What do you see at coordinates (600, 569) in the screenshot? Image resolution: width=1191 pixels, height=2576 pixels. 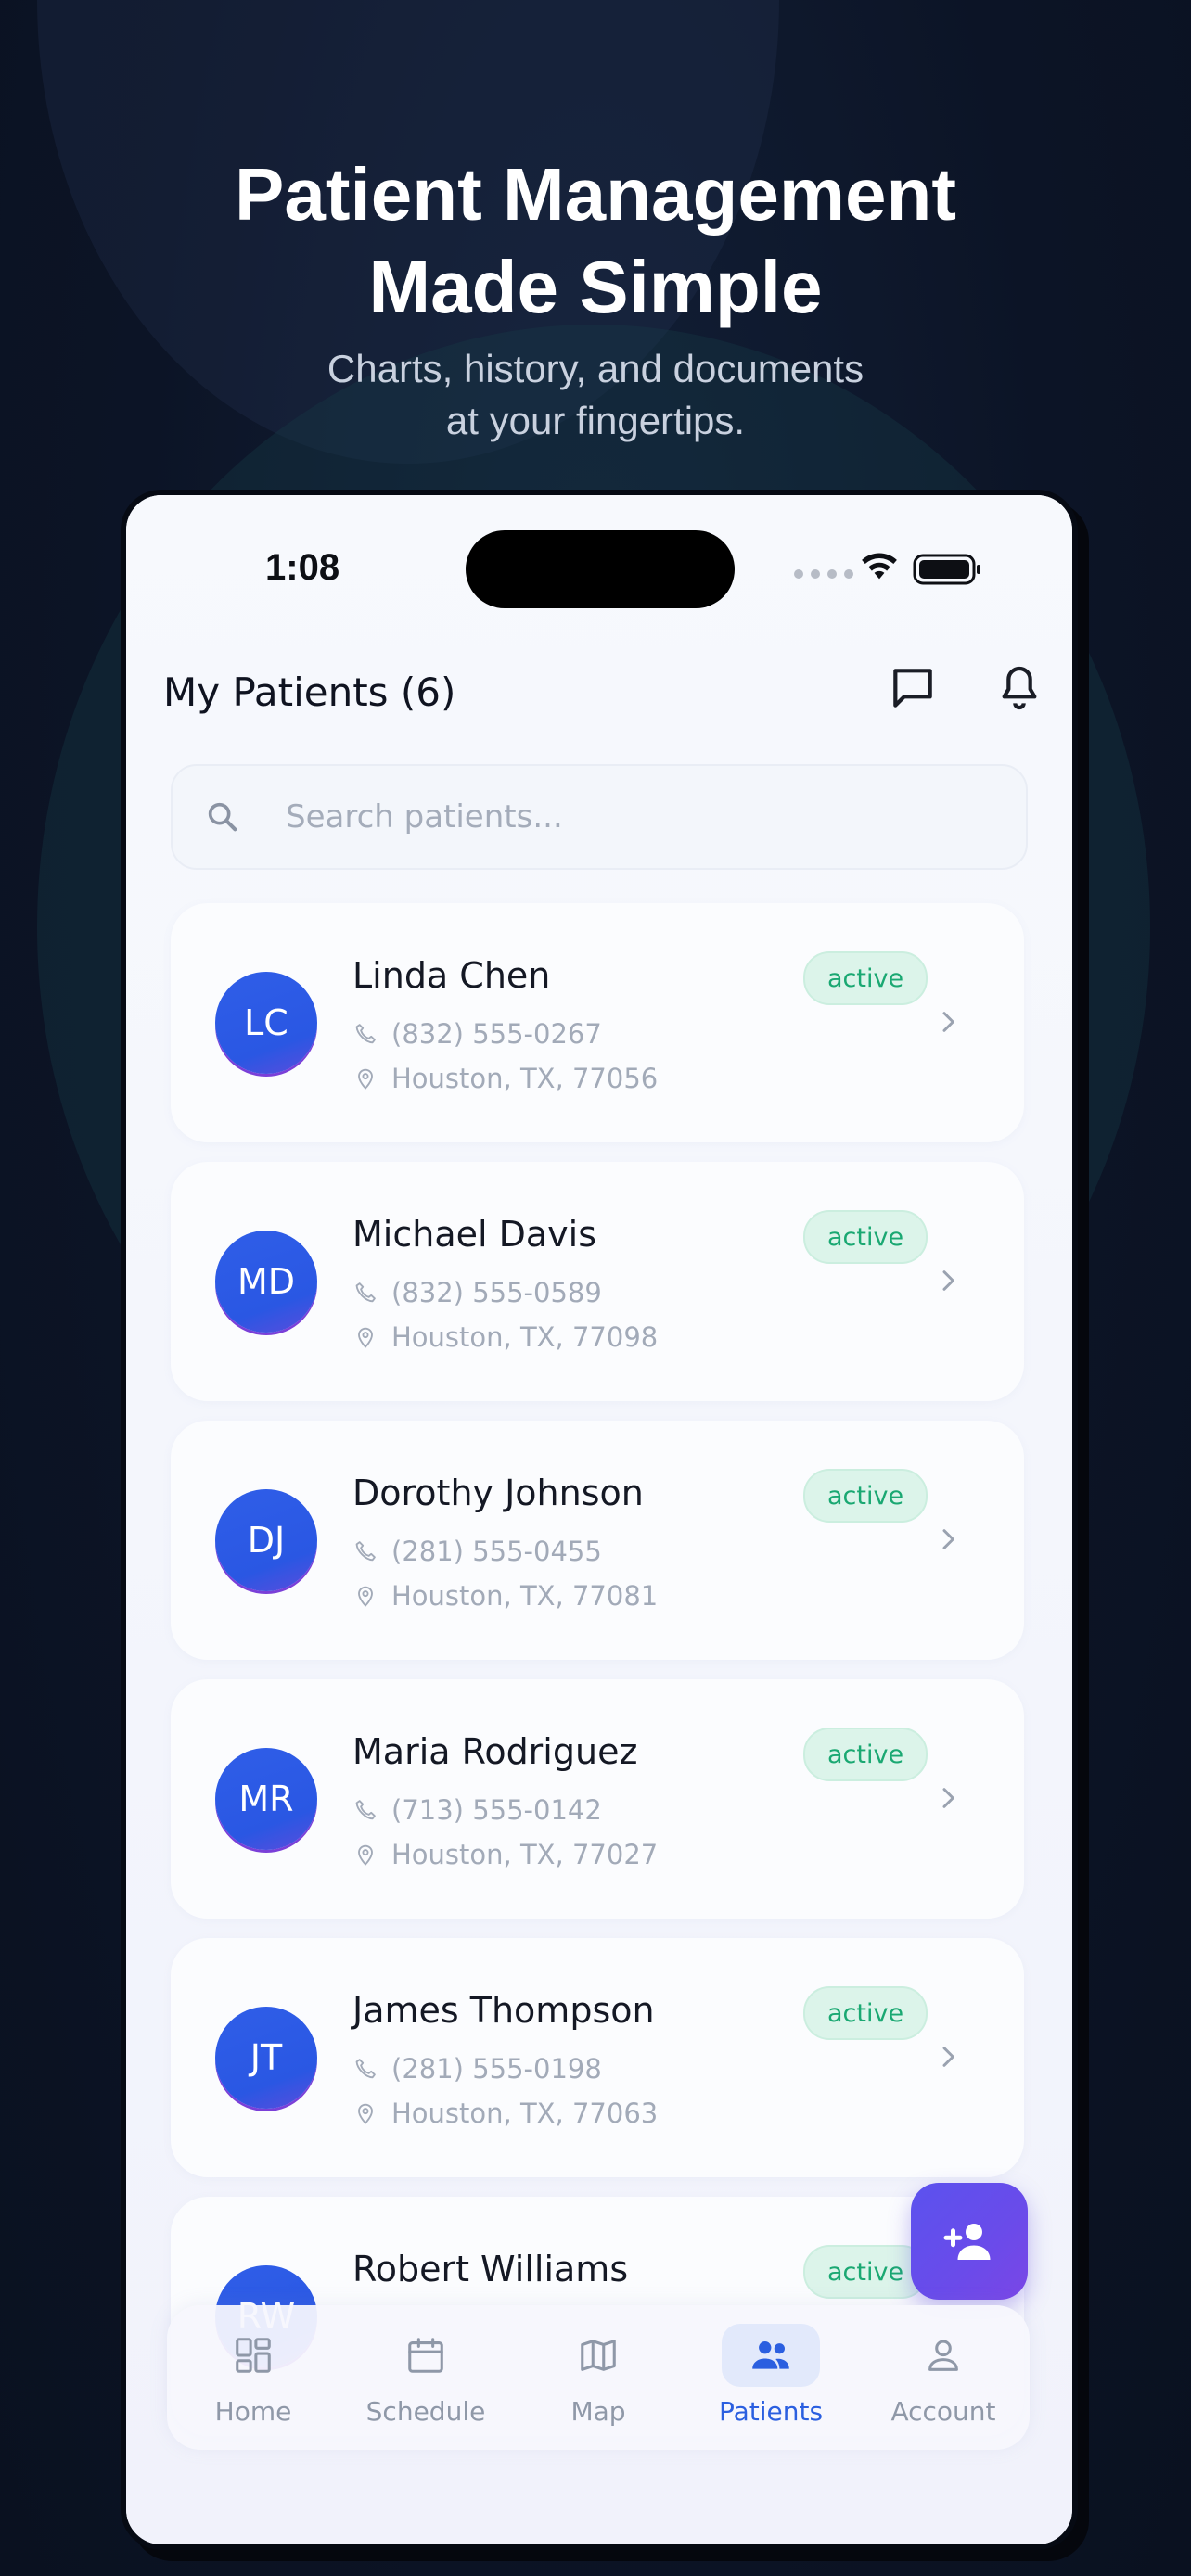 I see `dynamic-island` at bounding box center [600, 569].